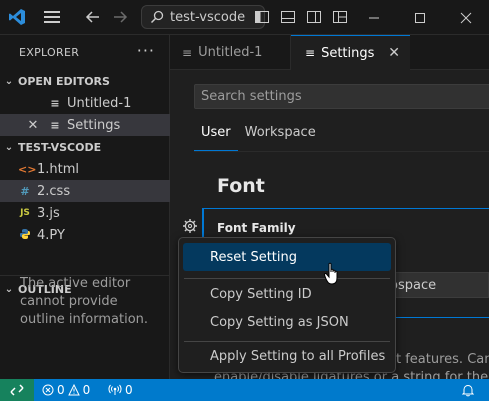 The image size is (489, 401). What do you see at coordinates (413, 285) in the screenshot?
I see `font-family-value: ospace` at bounding box center [413, 285].